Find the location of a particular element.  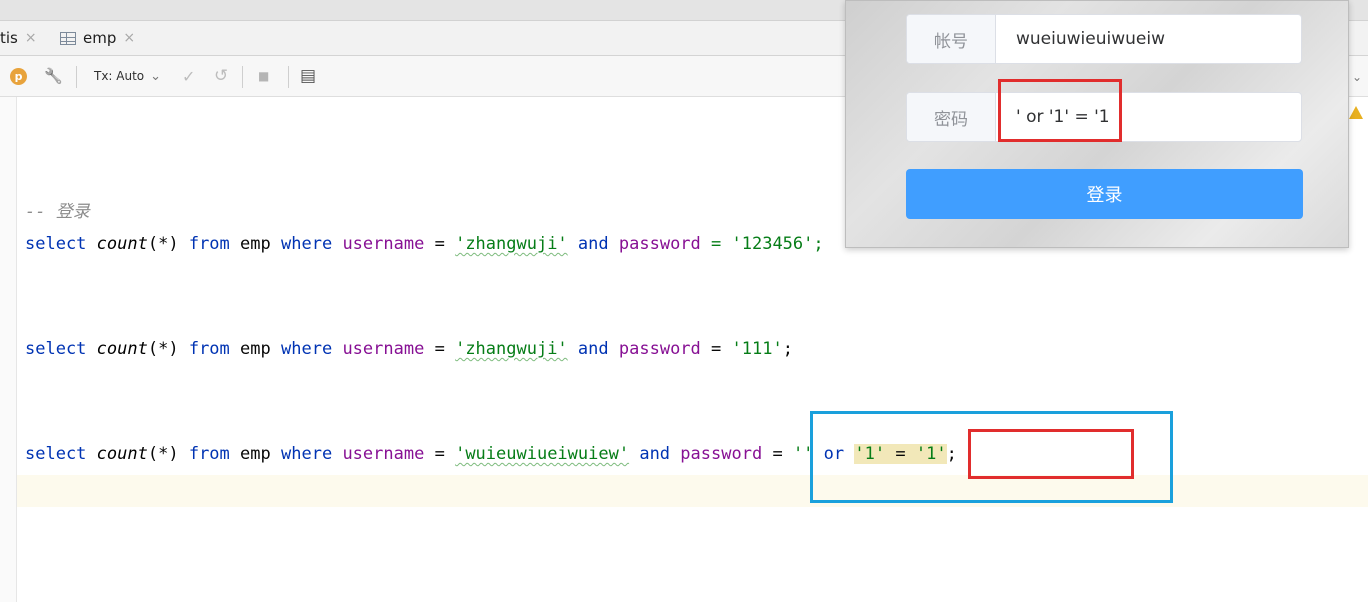

tx-mode-dropdown: Tx: Auto ⌄ is located at coordinates (127, 76).